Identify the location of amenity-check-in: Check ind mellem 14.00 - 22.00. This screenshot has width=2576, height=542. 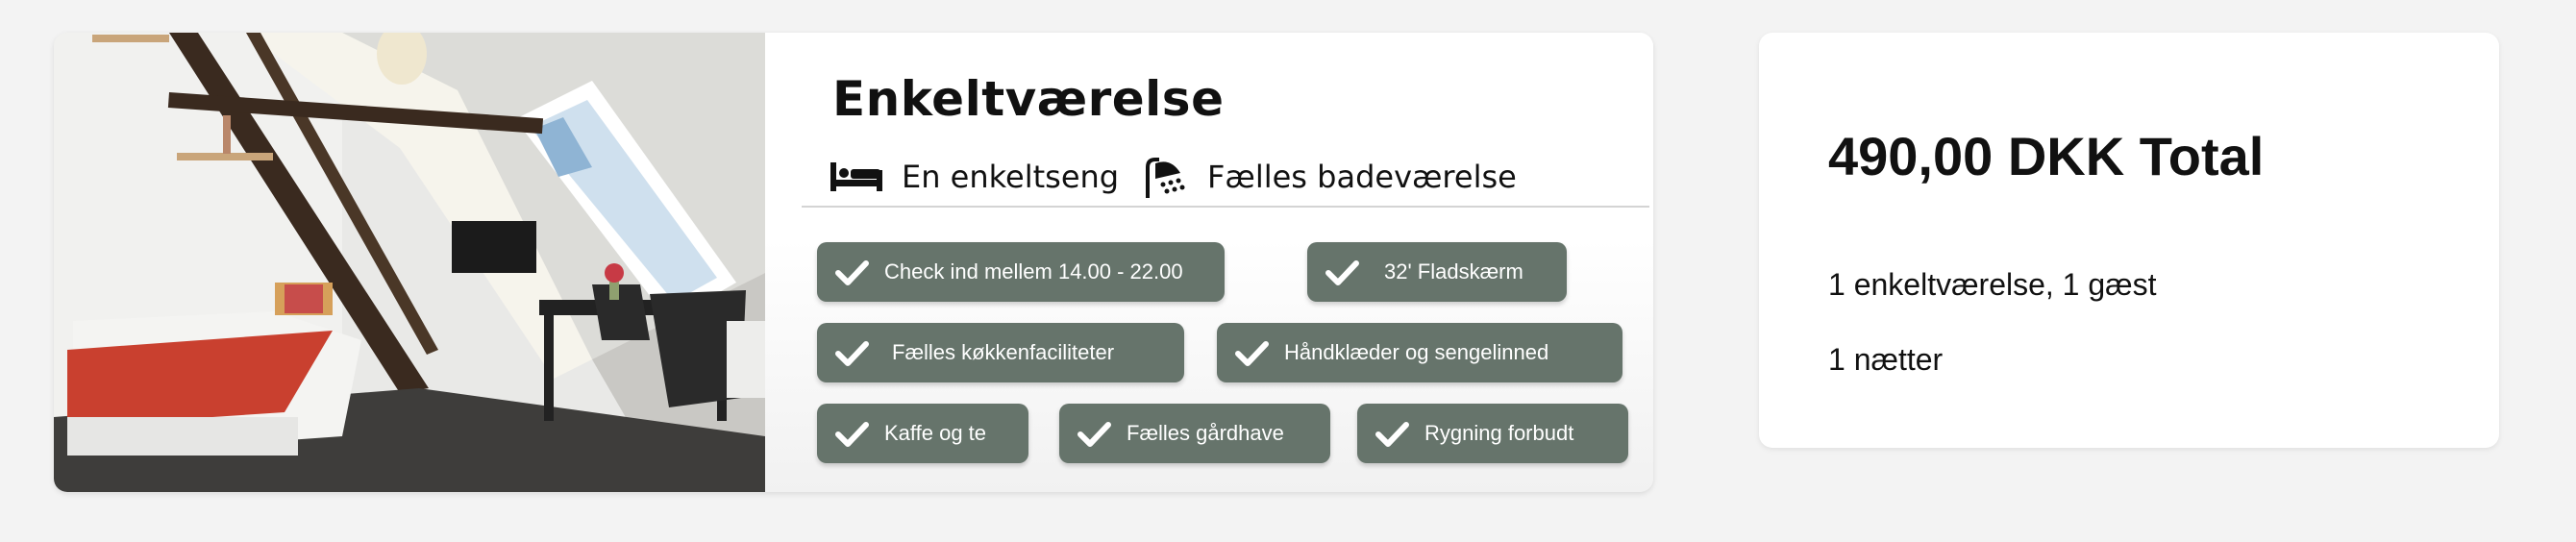
(1021, 272).